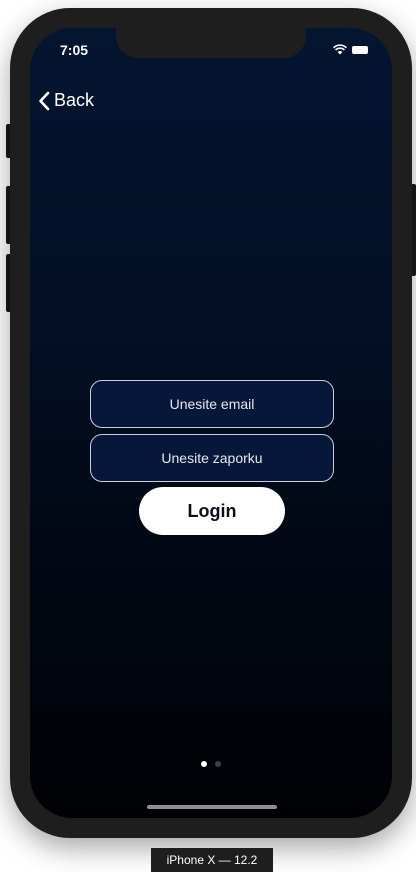 This screenshot has height=872, width=416. I want to click on login-form: Login, so click(212, 457).